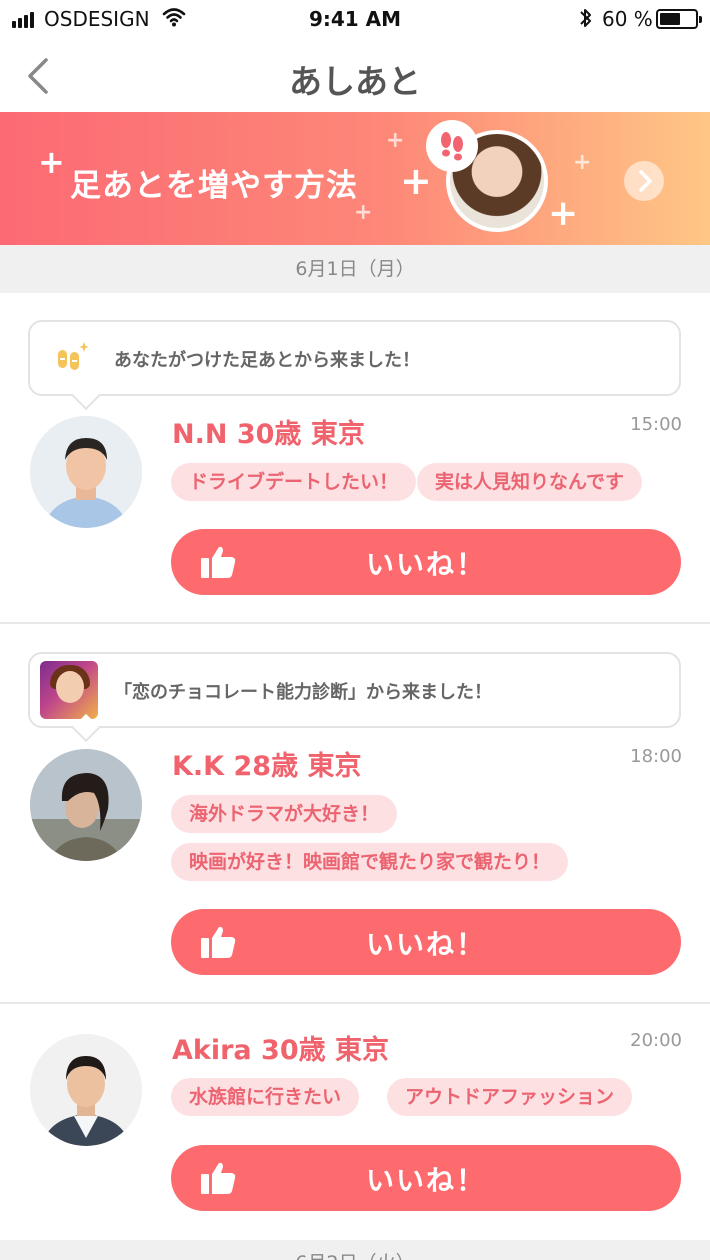 The image size is (710, 1260). I want to click on nav-bar: あしあと, so click(355, 76).